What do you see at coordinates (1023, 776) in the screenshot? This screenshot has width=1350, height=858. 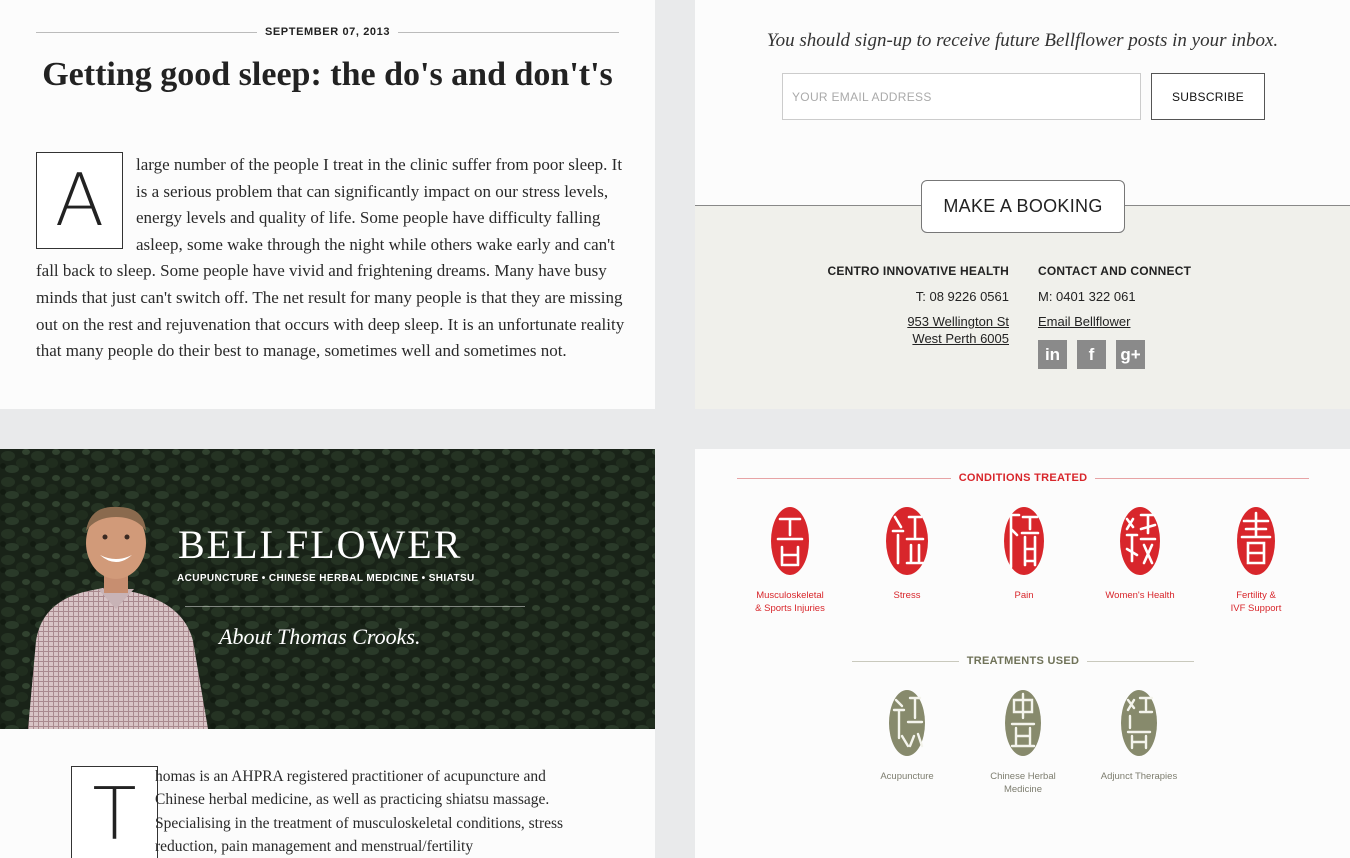 I see `treatment-label: Chinese Herbal` at bounding box center [1023, 776].